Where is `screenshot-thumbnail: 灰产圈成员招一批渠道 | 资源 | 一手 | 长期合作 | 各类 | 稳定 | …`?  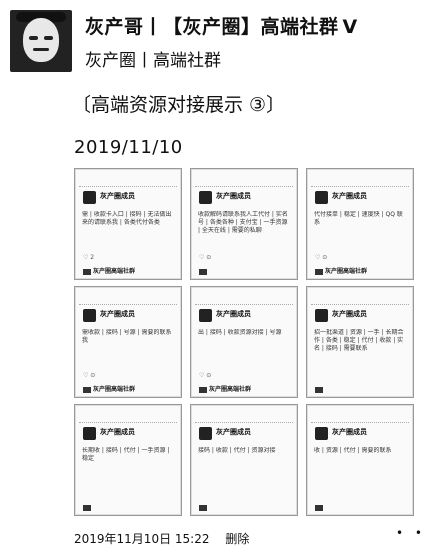
screenshot-thumbnail: 灰产圈成员招一批渠道 | 资源 | 一手 | 长期合作 | 各类 | 稳定 | … is located at coordinates (360, 342).